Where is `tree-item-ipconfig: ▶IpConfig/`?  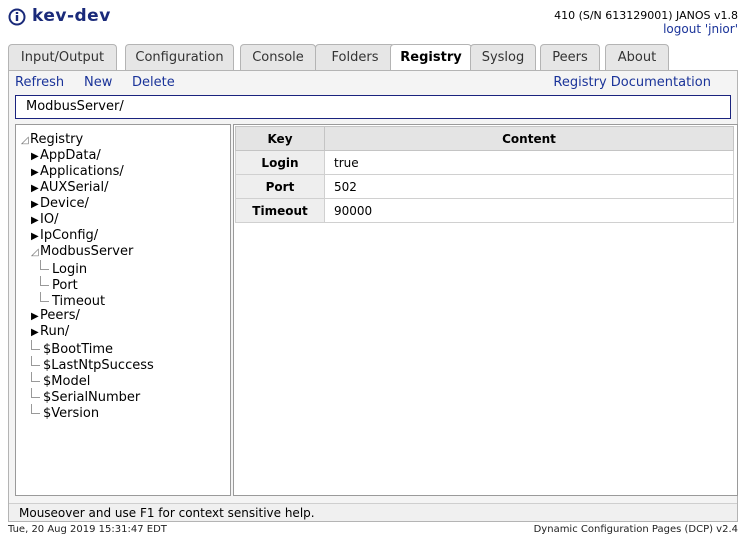 tree-item-ipconfig: ▶IpConfig/ is located at coordinates (64, 236).